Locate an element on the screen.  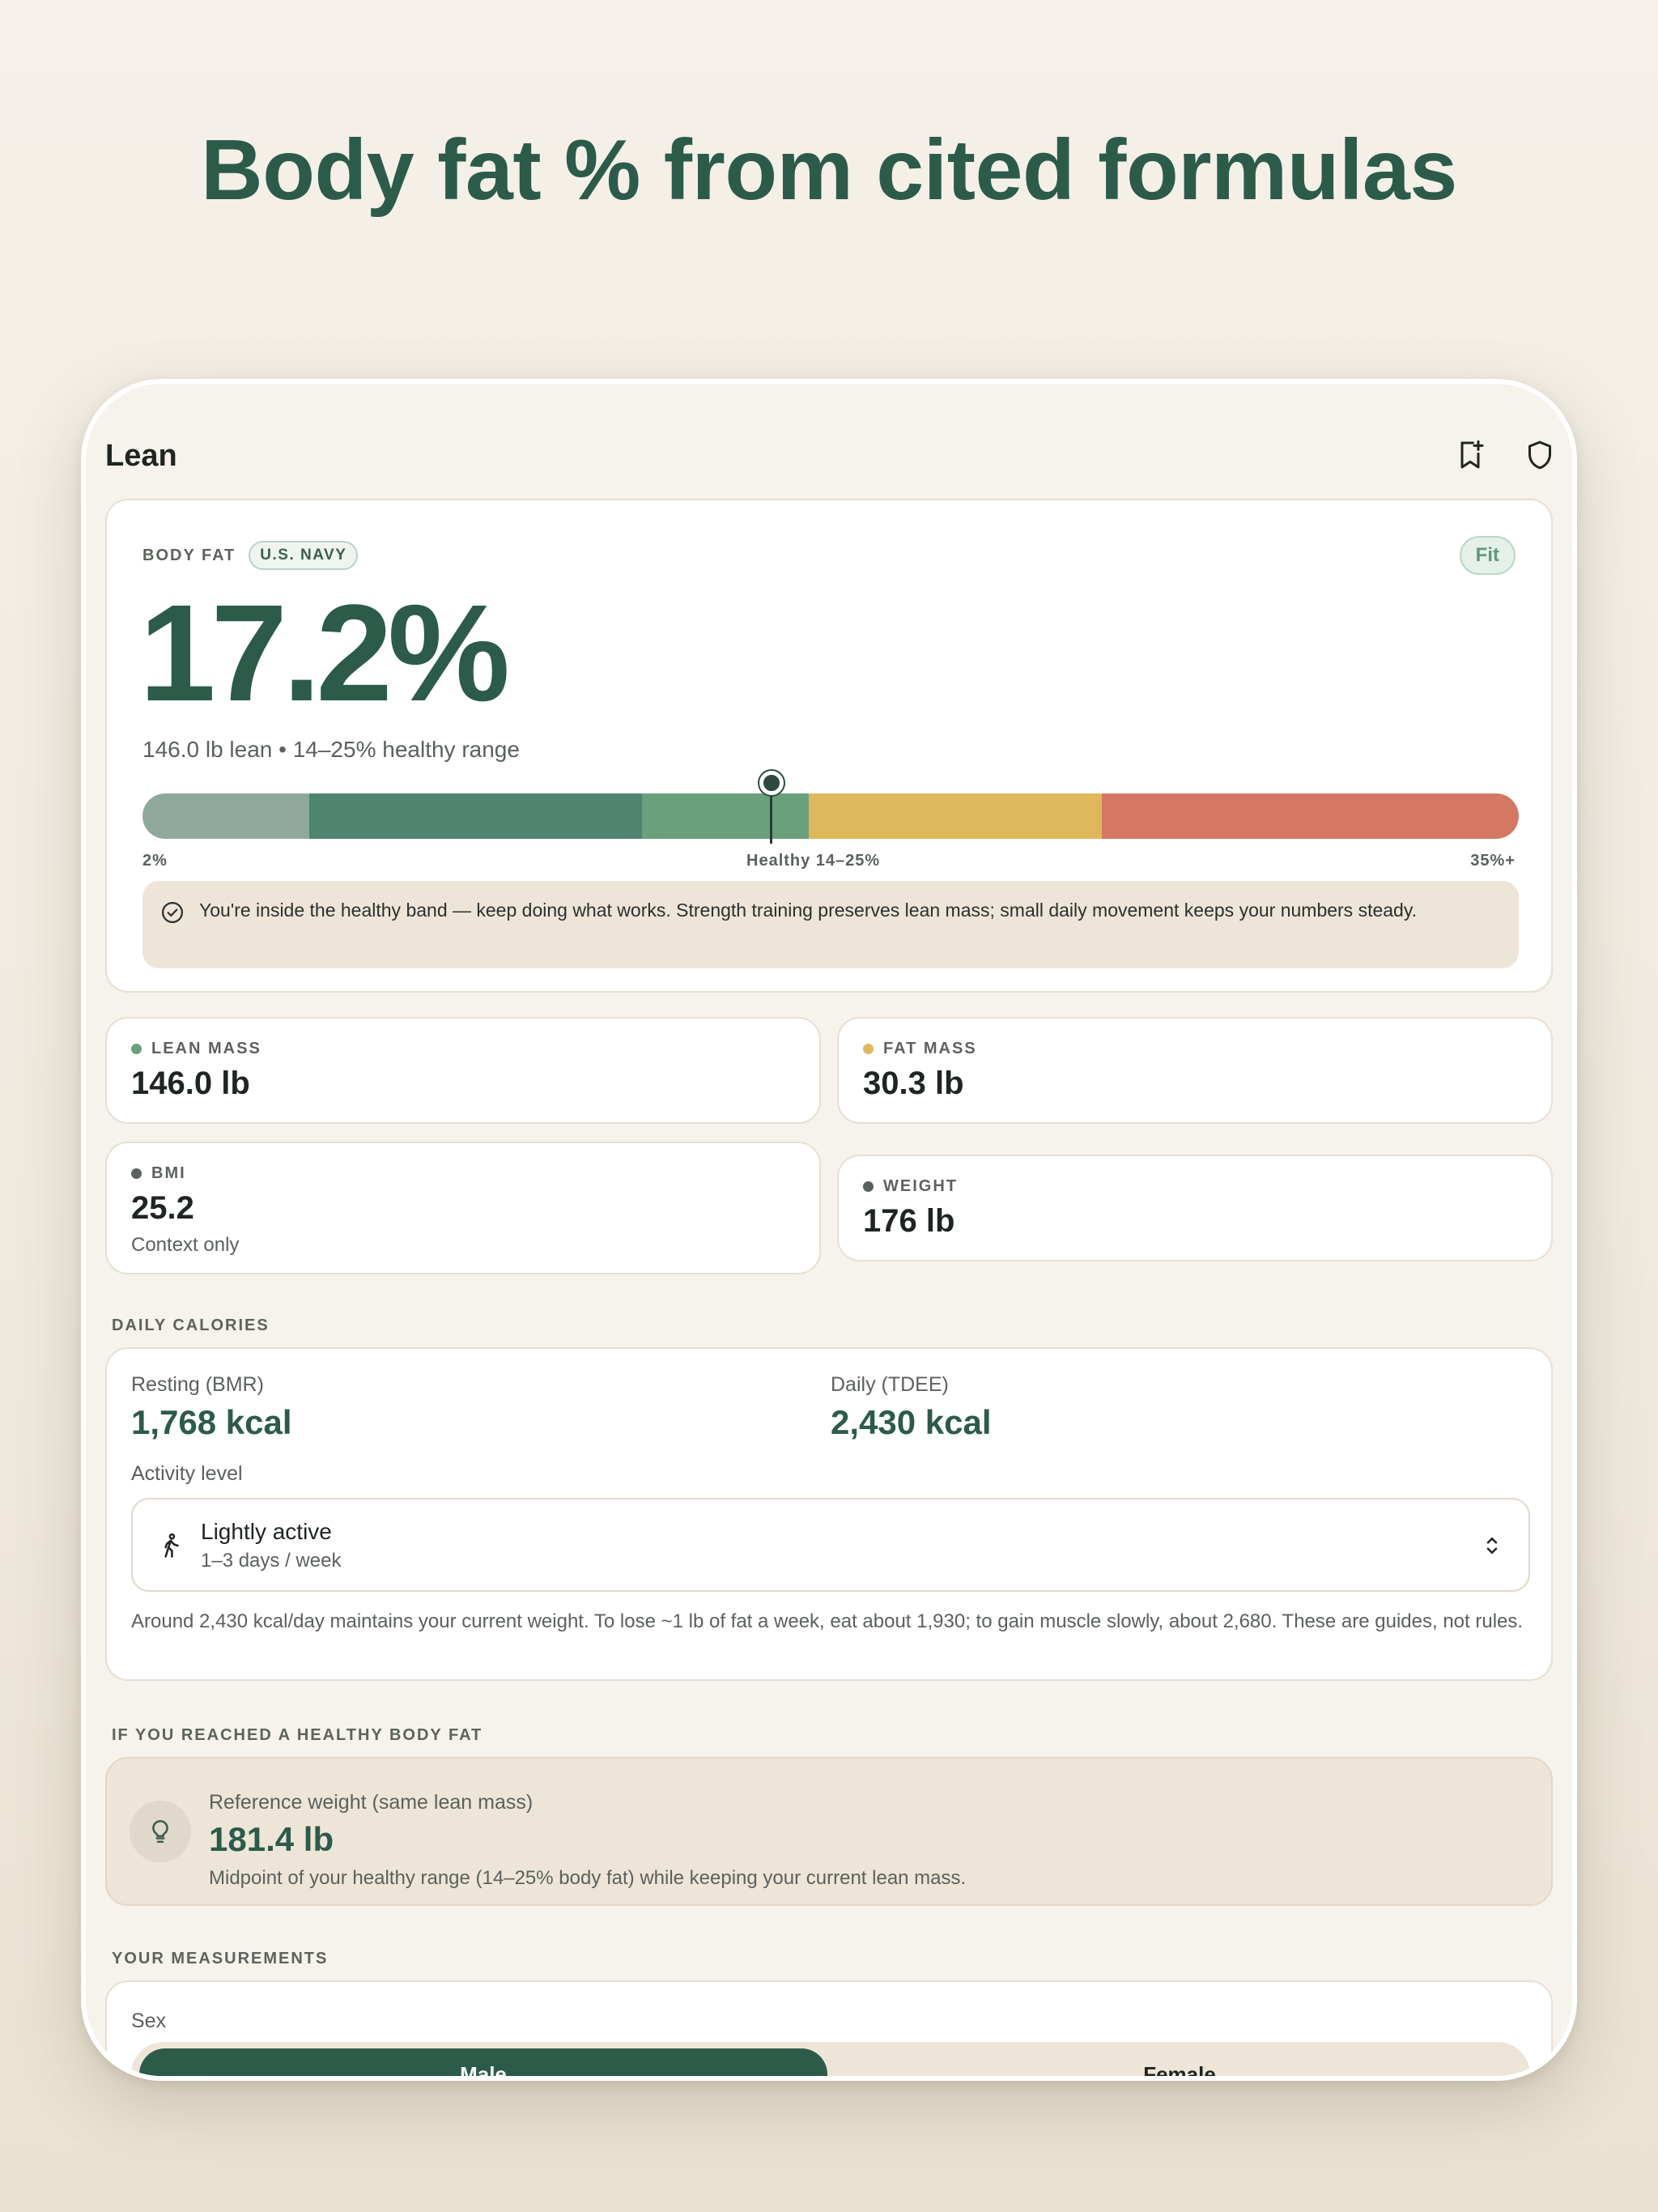
sex-segmented-control: Male Female is located at coordinates (830, 2059).